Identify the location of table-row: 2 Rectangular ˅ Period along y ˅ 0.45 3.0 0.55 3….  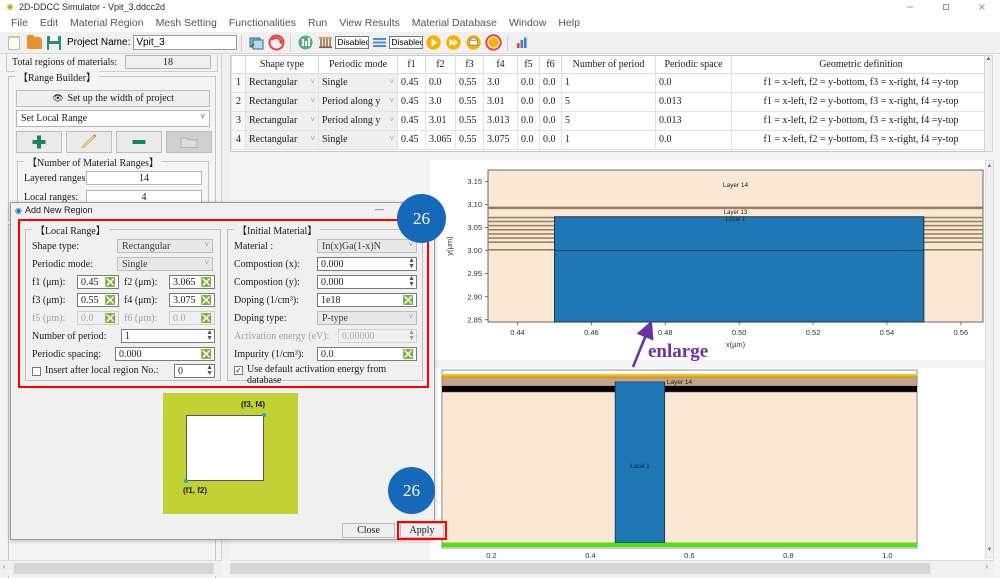
(611, 101).